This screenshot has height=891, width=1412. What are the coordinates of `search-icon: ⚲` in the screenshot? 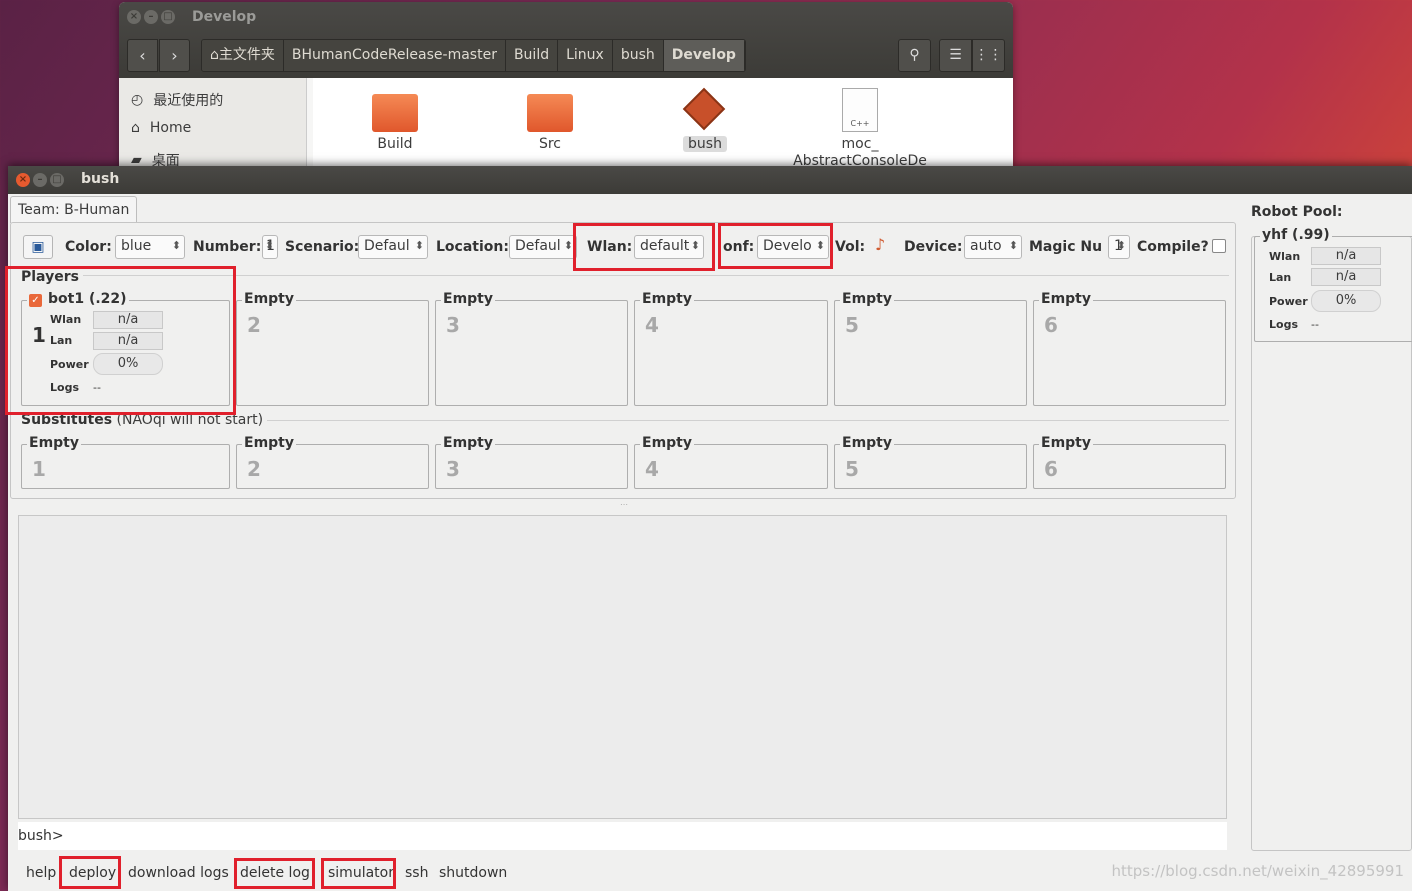 It's located at (914, 55).